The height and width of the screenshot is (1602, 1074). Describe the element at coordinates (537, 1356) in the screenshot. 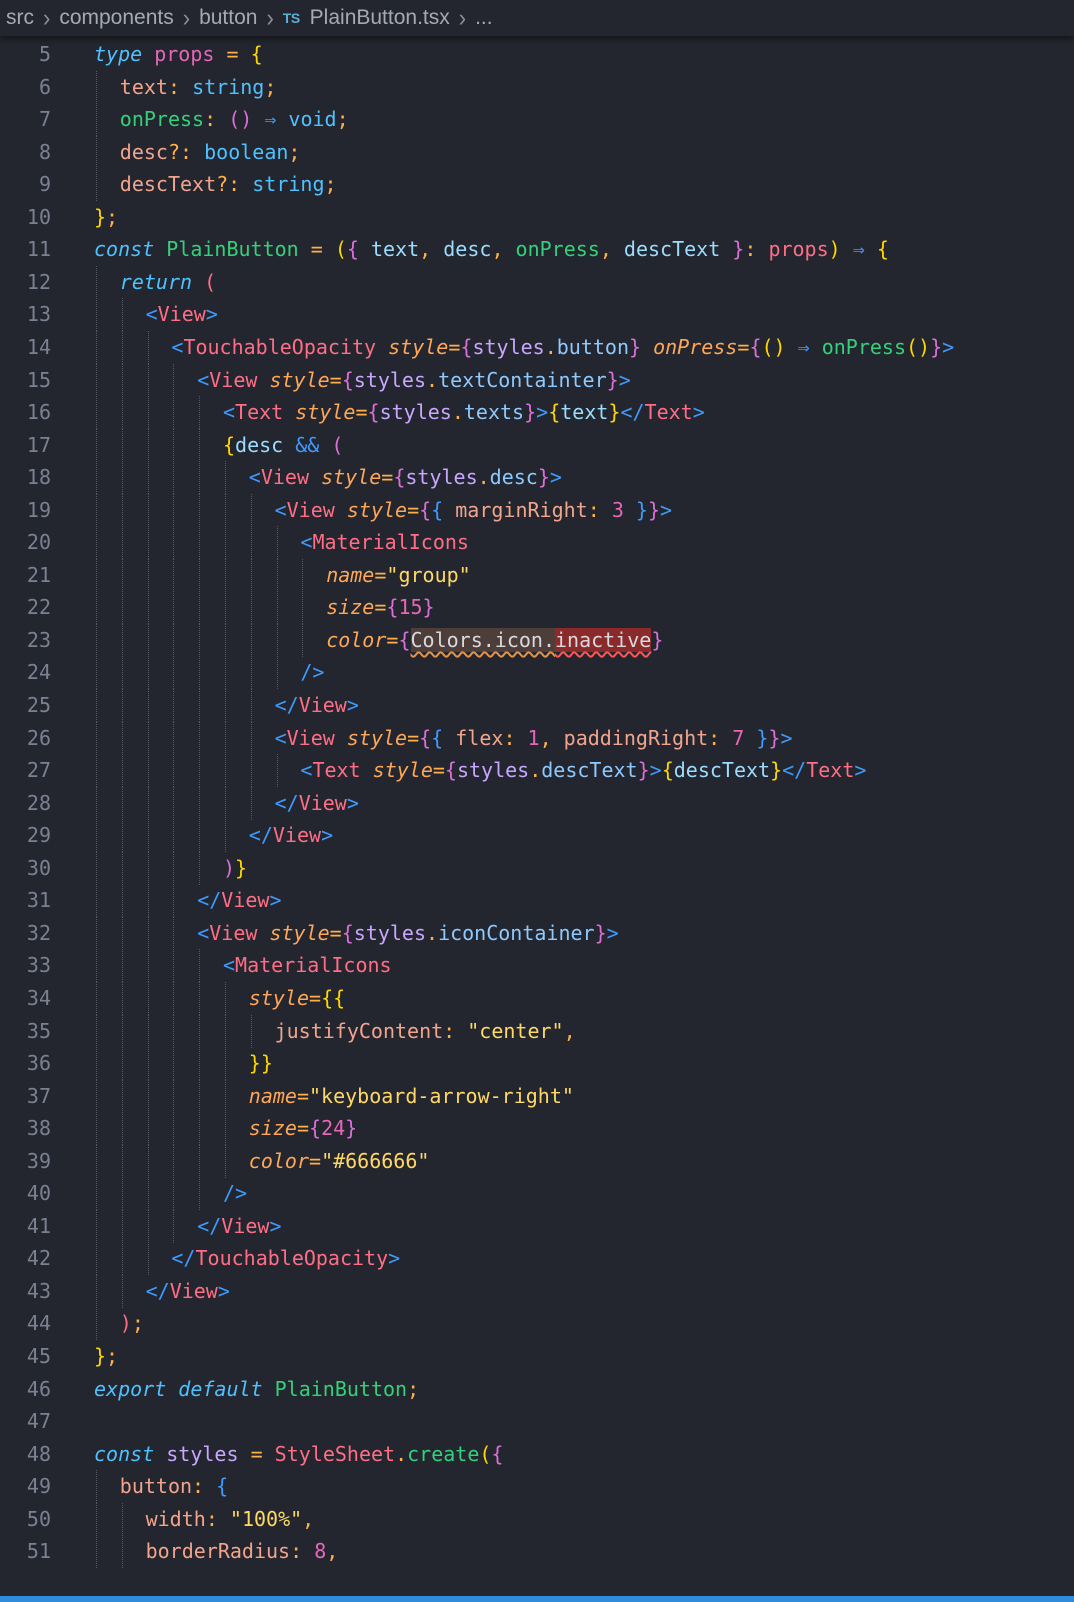

I see `code-line: 45};` at that location.